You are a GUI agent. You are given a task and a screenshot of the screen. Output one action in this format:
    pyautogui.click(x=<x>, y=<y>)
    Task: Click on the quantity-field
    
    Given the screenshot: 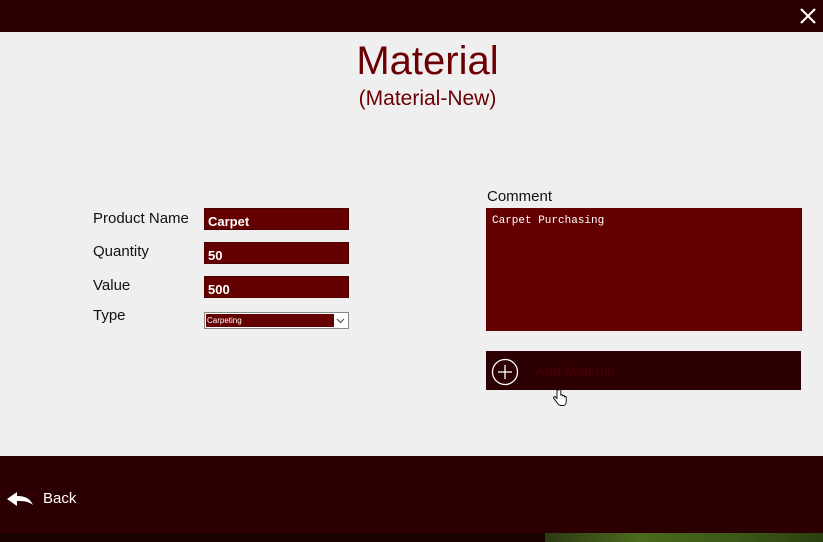 What is the action you would take?
    pyautogui.click(x=276, y=253)
    